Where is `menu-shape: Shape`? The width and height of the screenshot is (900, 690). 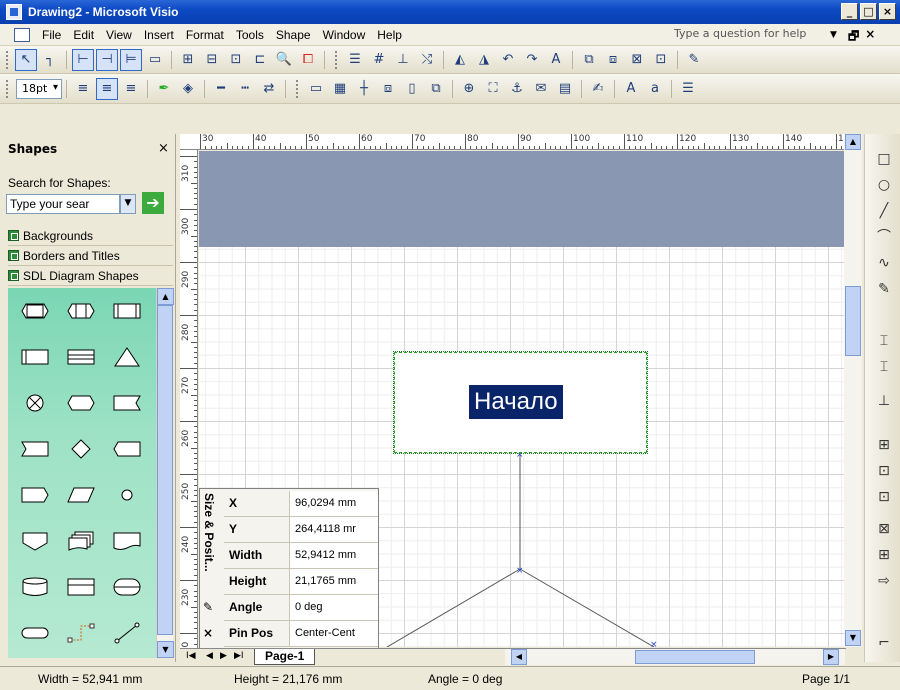 menu-shape: Shape is located at coordinates (293, 35).